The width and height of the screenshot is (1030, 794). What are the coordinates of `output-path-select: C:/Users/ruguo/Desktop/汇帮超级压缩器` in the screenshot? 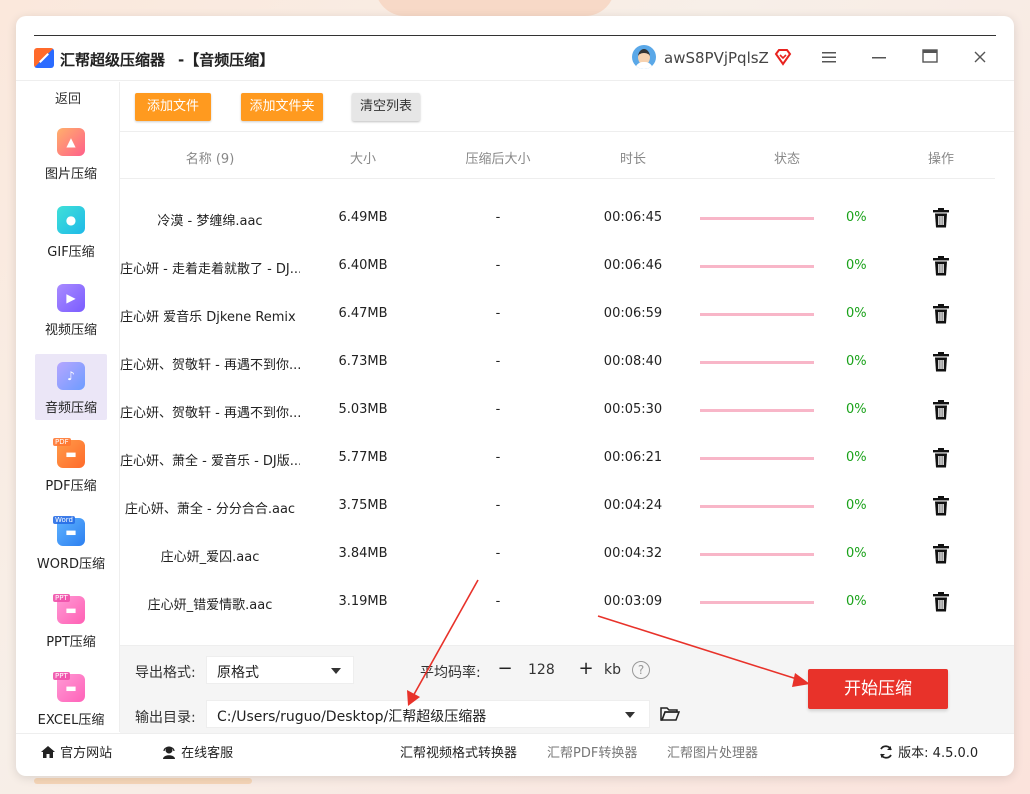 It's located at (428, 714).